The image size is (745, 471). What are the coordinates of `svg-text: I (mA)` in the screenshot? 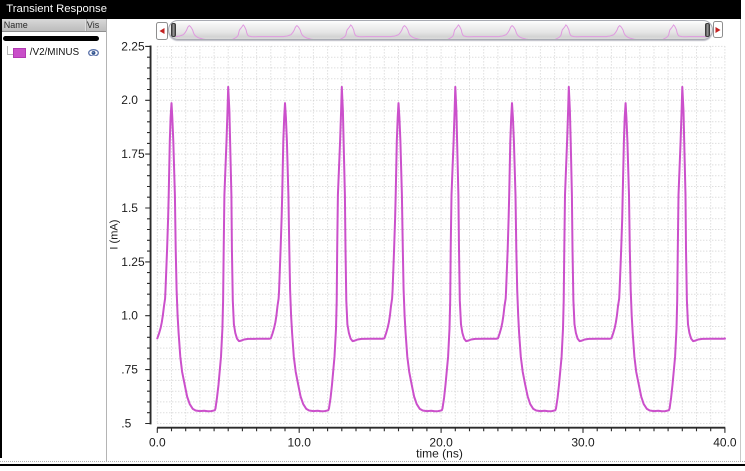 It's located at (114, 235).